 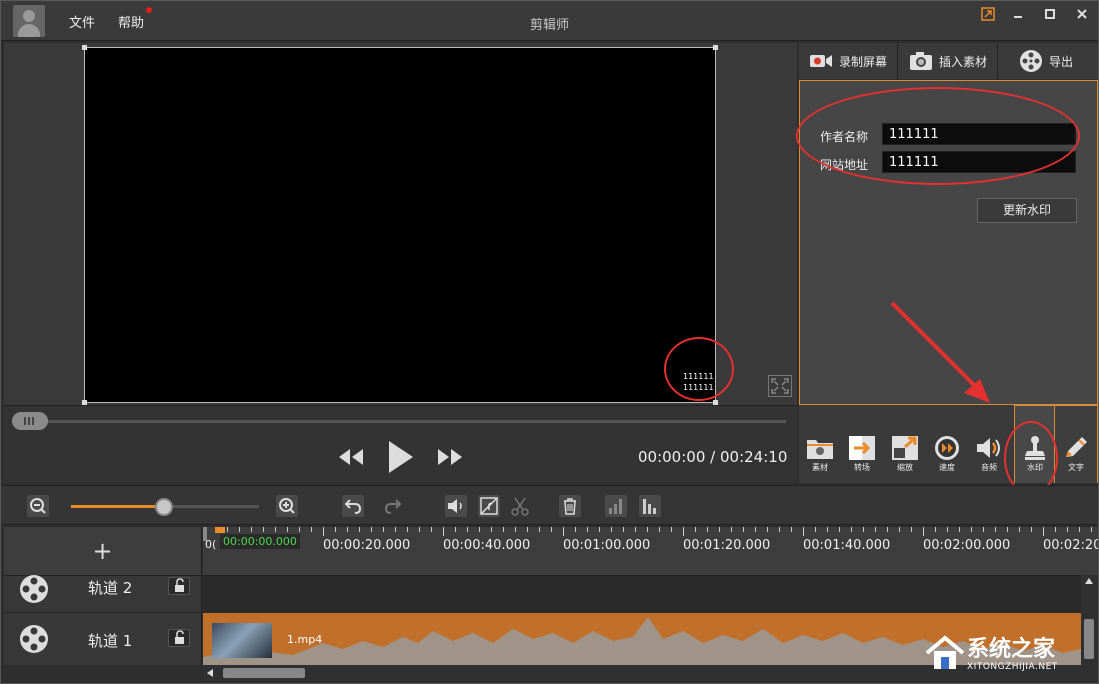 I want to click on cursor-time: 00:00:00.000, so click(x=260, y=541).